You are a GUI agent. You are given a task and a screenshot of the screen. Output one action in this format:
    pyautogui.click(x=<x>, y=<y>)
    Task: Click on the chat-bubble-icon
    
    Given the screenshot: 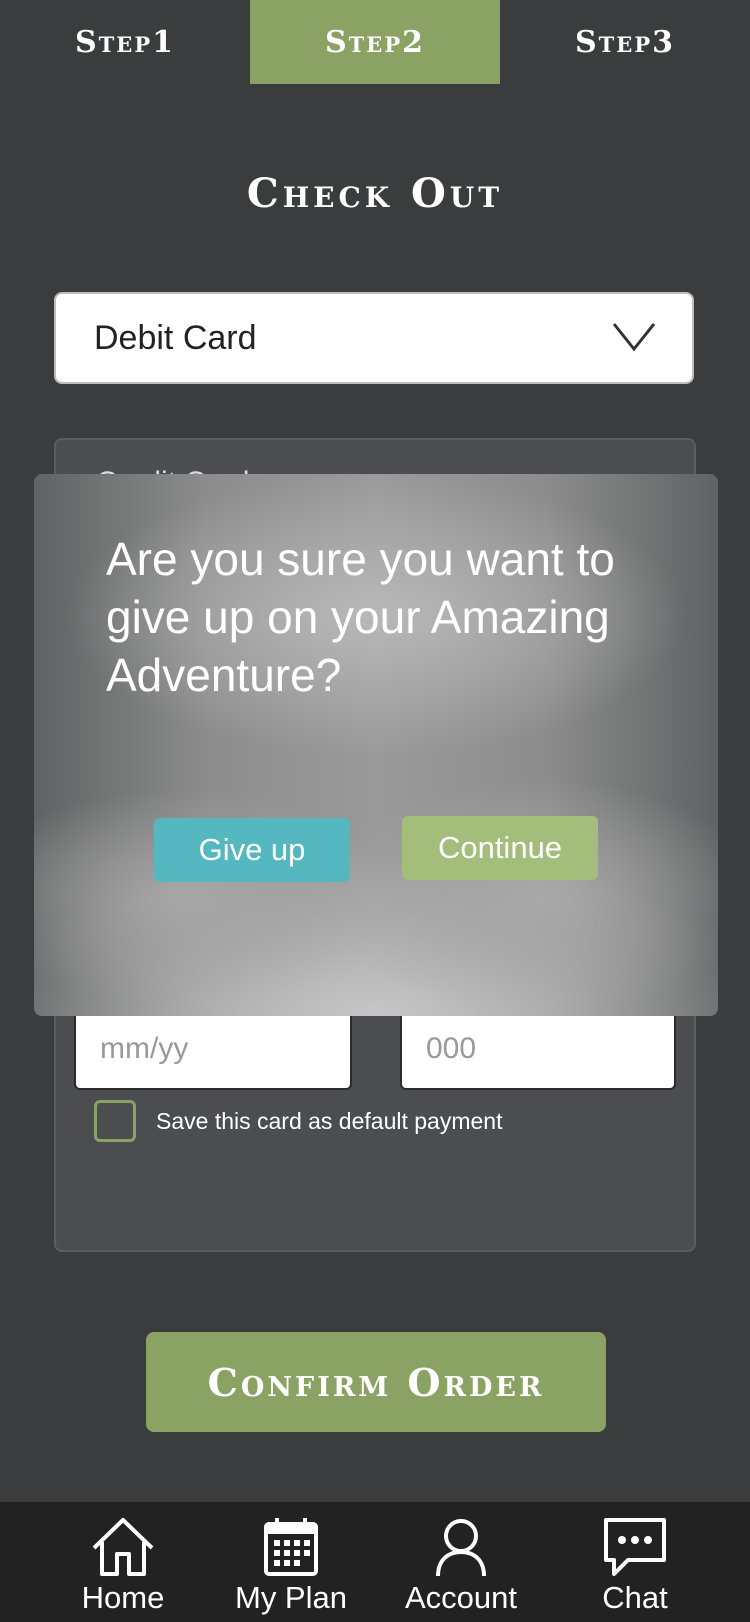 What is the action you would take?
    pyautogui.click(x=635, y=1547)
    